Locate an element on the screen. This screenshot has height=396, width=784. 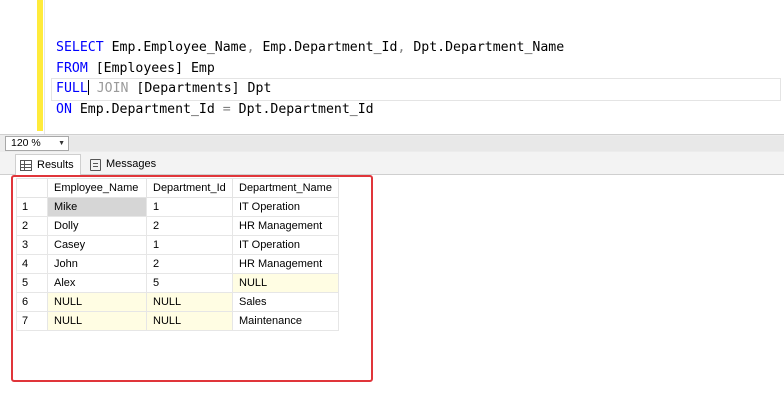
row-number-header is located at coordinates (32, 188).